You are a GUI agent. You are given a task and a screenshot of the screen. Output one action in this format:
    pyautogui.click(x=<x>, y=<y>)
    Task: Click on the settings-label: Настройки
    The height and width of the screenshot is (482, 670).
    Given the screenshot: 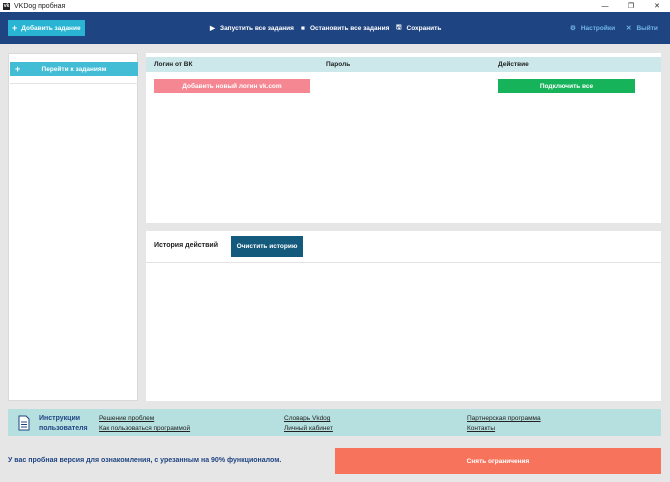 What is the action you would take?
    pyautogui.click(x=598, y=28)
    